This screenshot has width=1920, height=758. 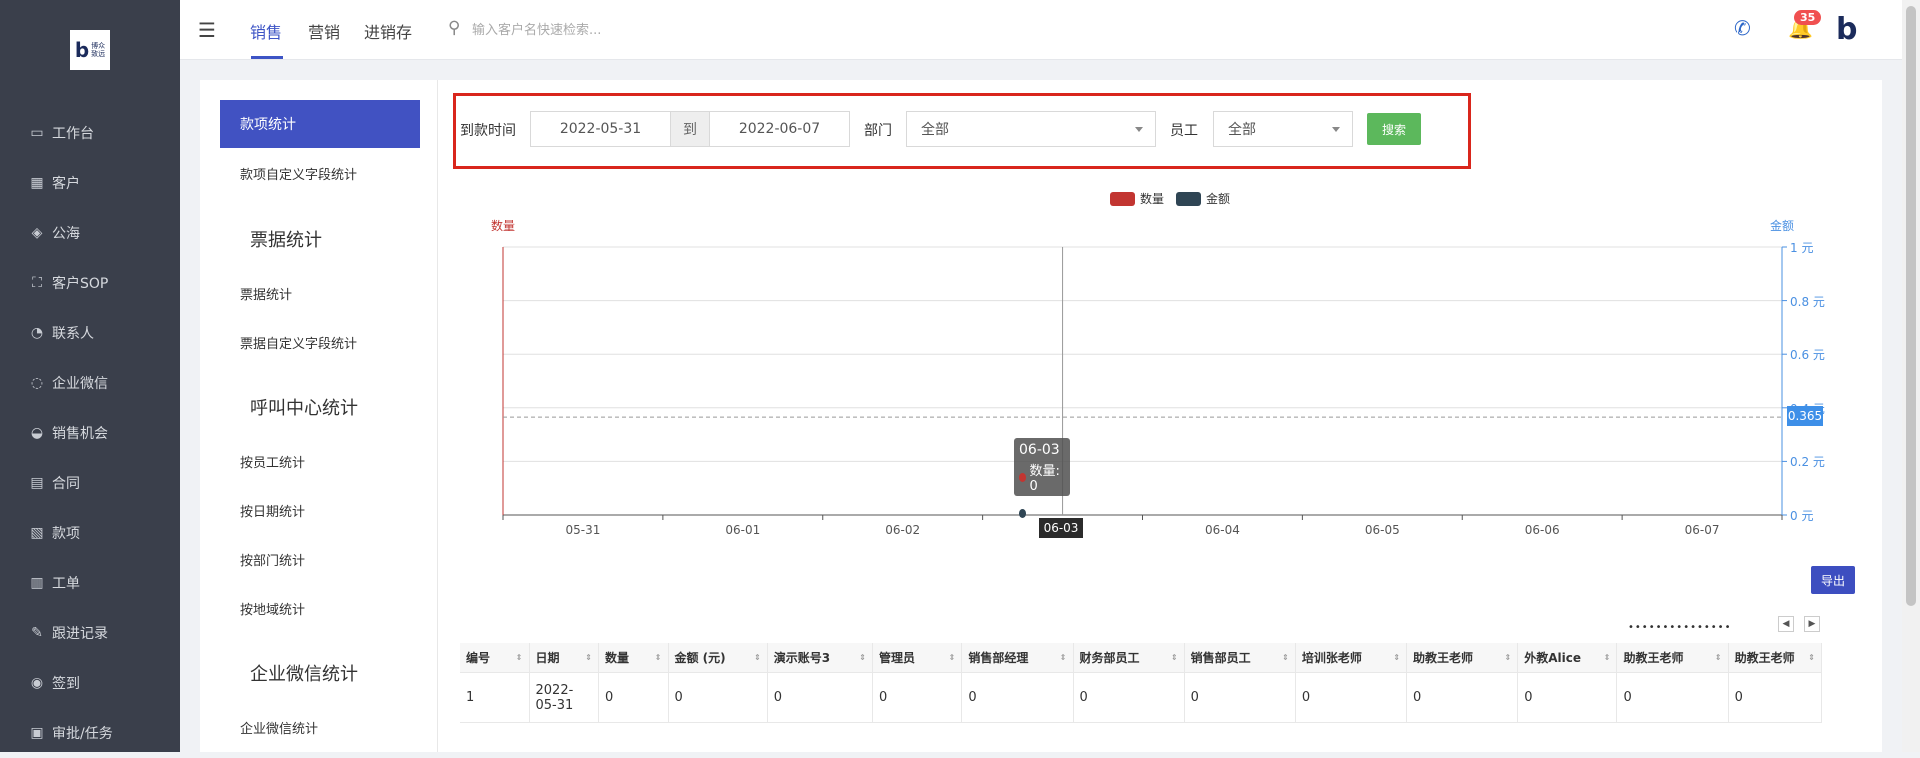 I want to click on menu-toggle-icon: ☰, so click(x=207, y=30).